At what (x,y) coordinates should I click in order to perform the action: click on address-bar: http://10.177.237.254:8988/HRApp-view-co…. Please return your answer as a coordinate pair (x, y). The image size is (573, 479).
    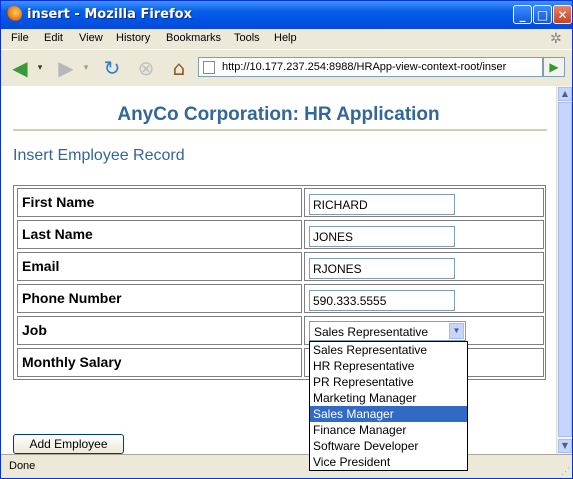
    Looking at the image, I should click on (370, 67).